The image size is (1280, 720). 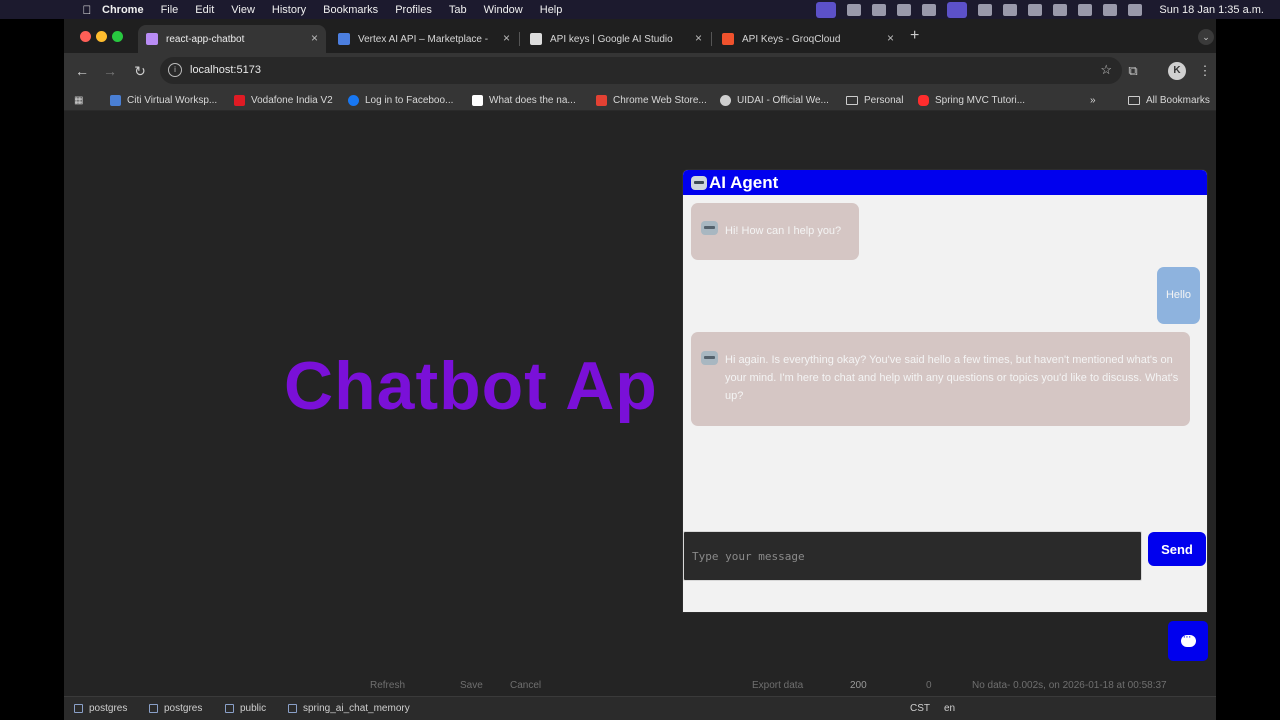 What do you see at coordinates (914, 36) in the screenshot?
I see `new-tab-icon: +` at bounding box center [914, 36].